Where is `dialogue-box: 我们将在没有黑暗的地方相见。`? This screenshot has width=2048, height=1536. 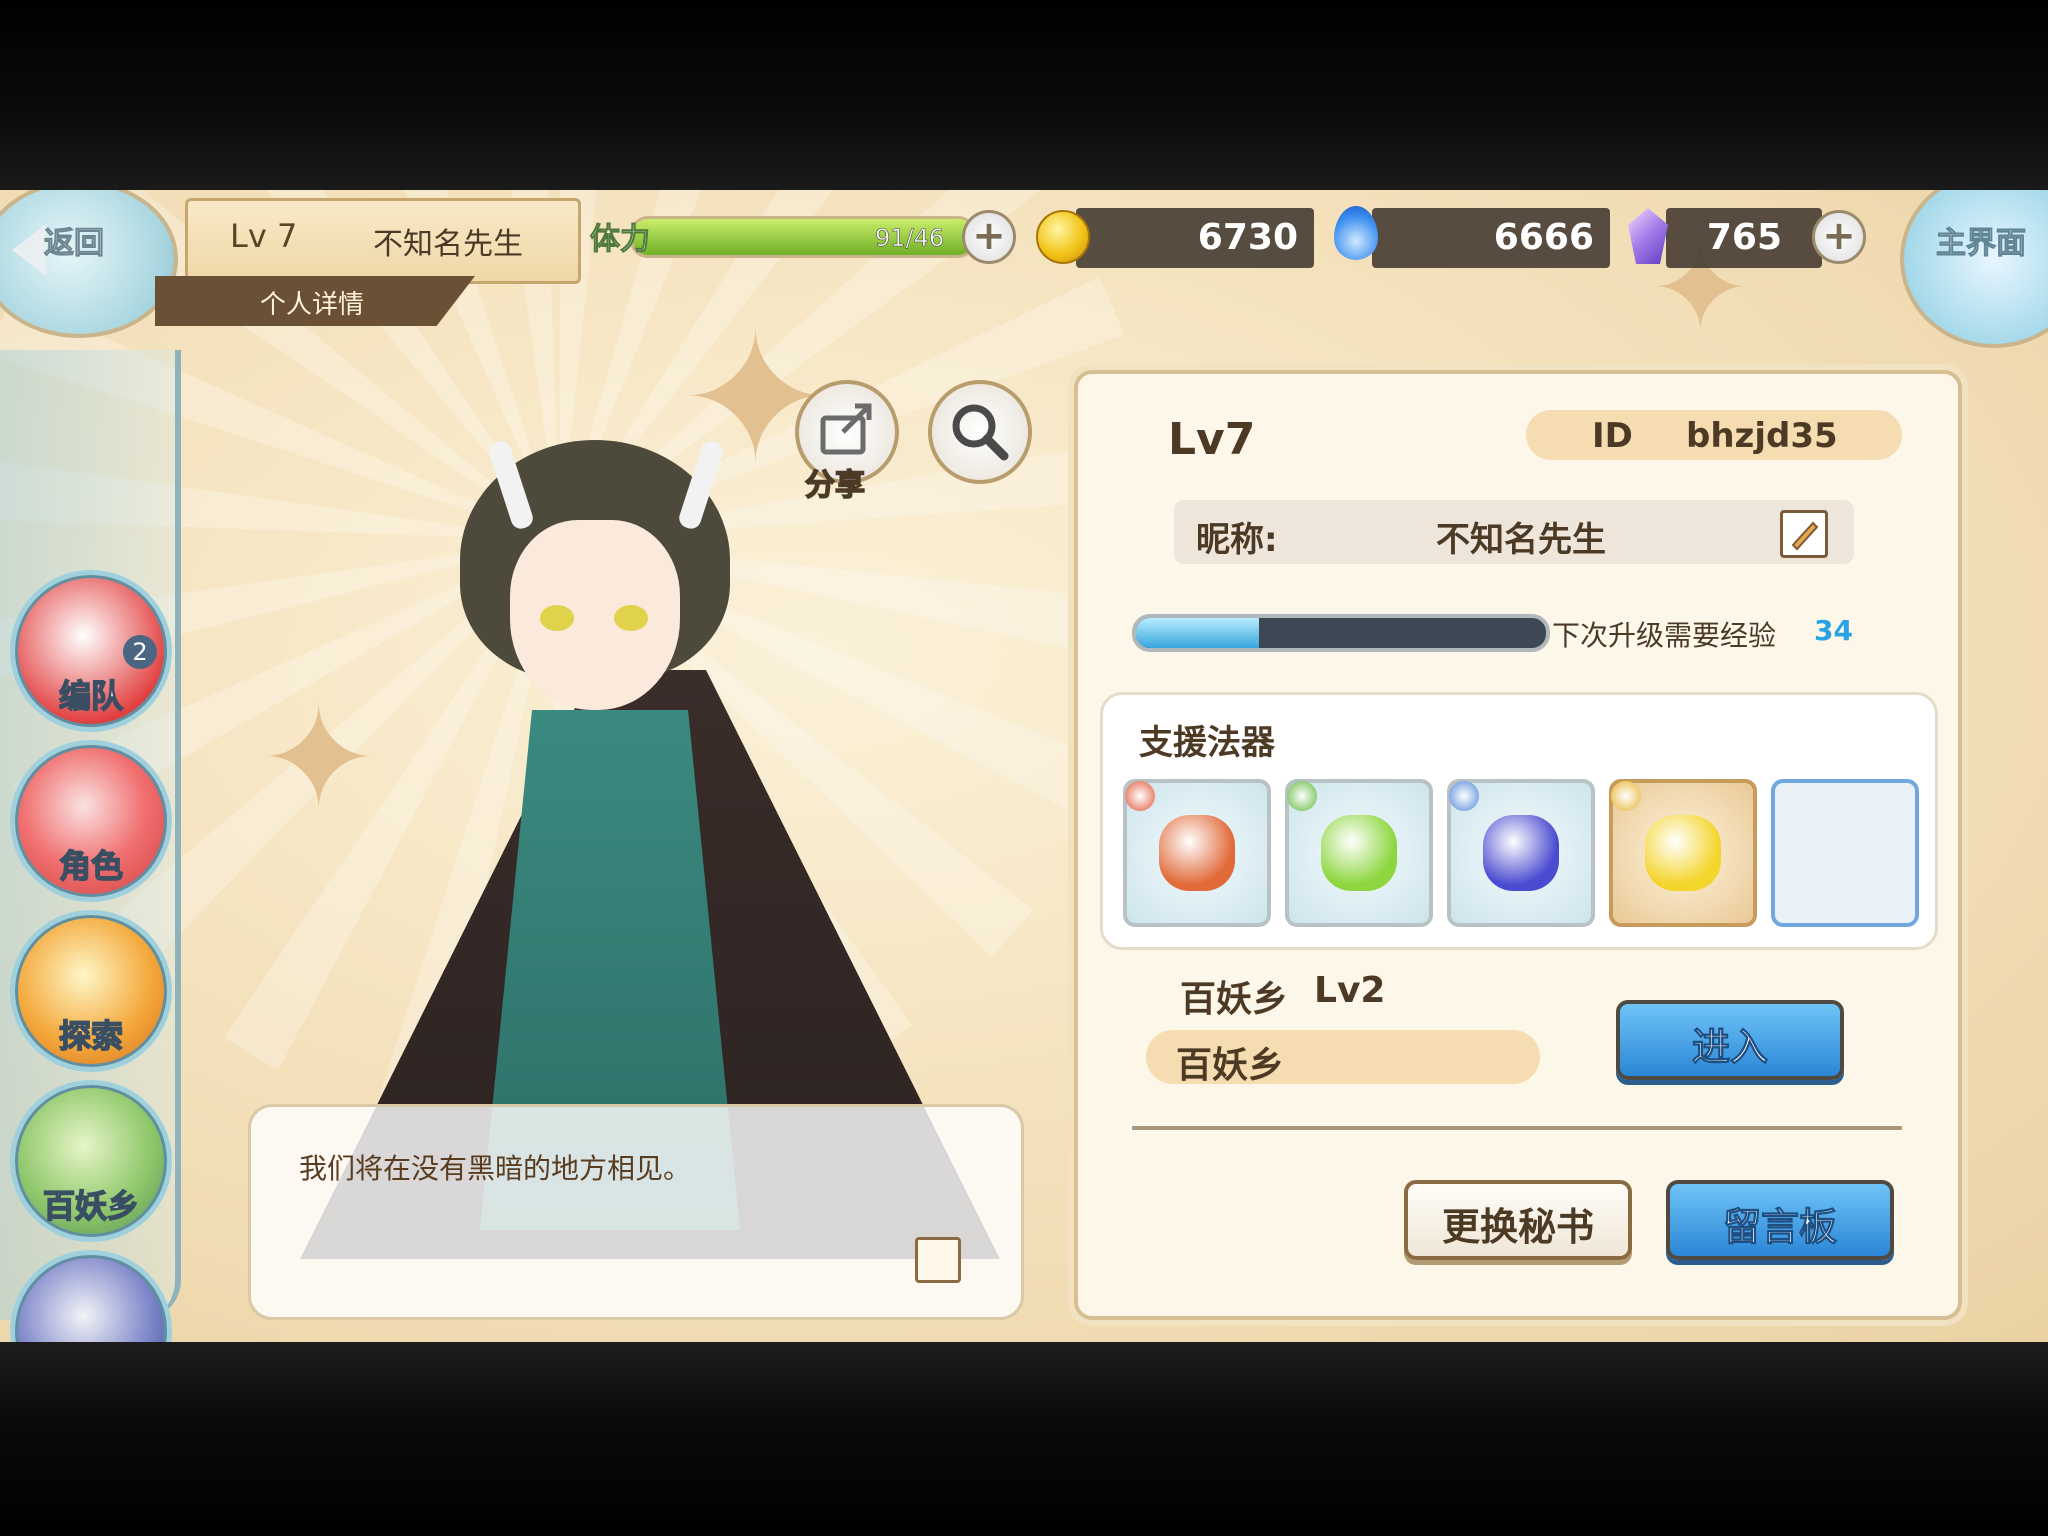
dialogue-box: 我们将在没有黑暗的地方相见。 is located at coordinates (636, 1212).